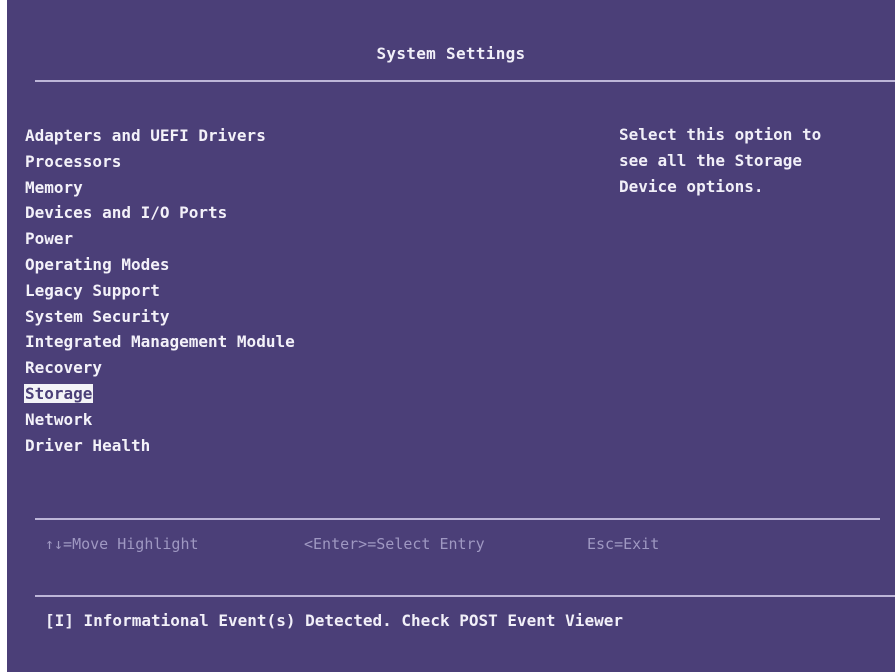 The width and height of the screenshot is (895, 672). What do you see at coordinates (126, 213) in the screenshot?
I see `menu-item-label: Devices and I/O Ports` at bounding box center [126, 213].